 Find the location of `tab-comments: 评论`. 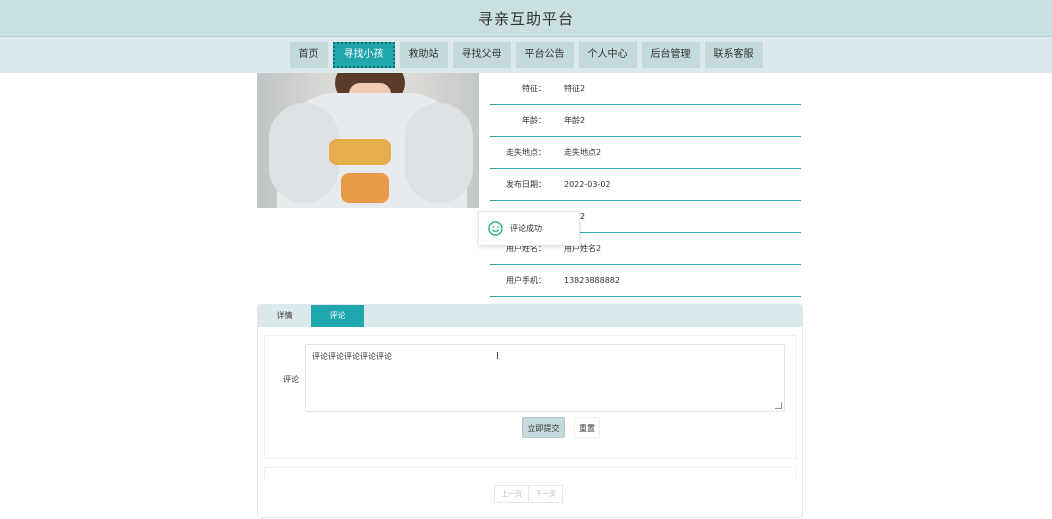

tab-comments: 评论 is located at coordinates (337, 316).